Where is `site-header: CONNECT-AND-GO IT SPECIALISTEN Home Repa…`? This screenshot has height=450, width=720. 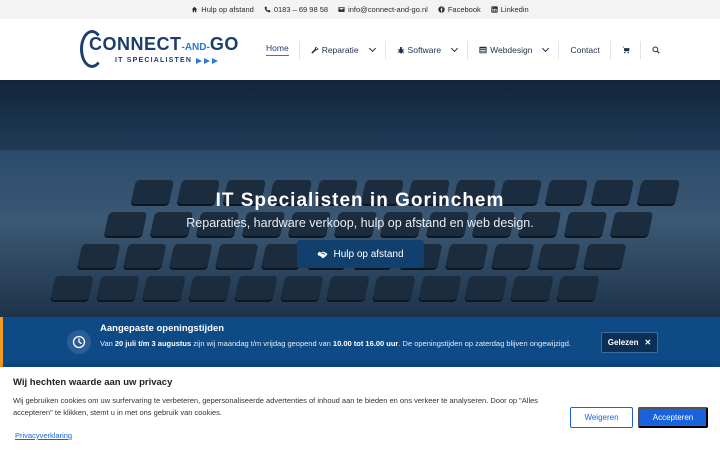
site-header: CONNECT-AND-GO IT SPECIALISTEN Home Repa… is located at coordinates (360, 49).